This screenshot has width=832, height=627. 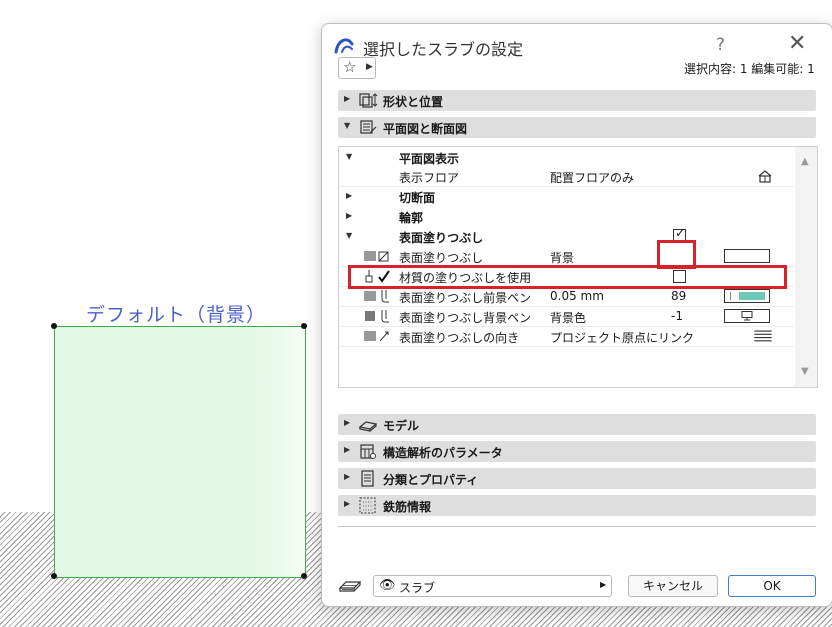 I want to click on table-row: ▶ 輪郭, so click(x=566, y=216).